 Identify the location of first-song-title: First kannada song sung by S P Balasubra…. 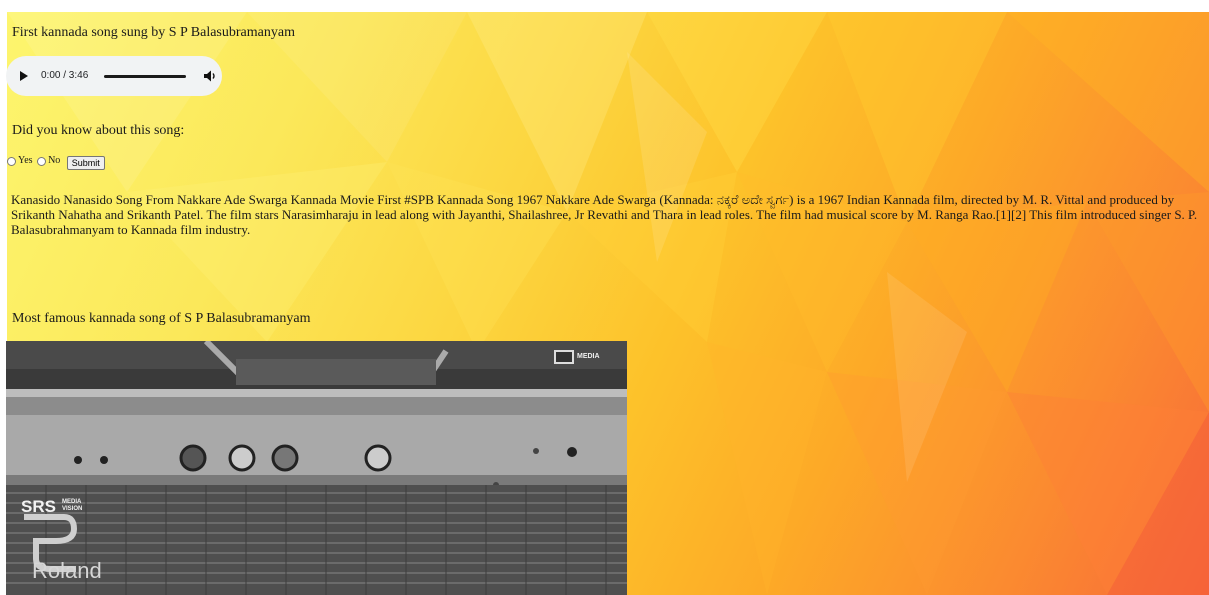
(153, 32).